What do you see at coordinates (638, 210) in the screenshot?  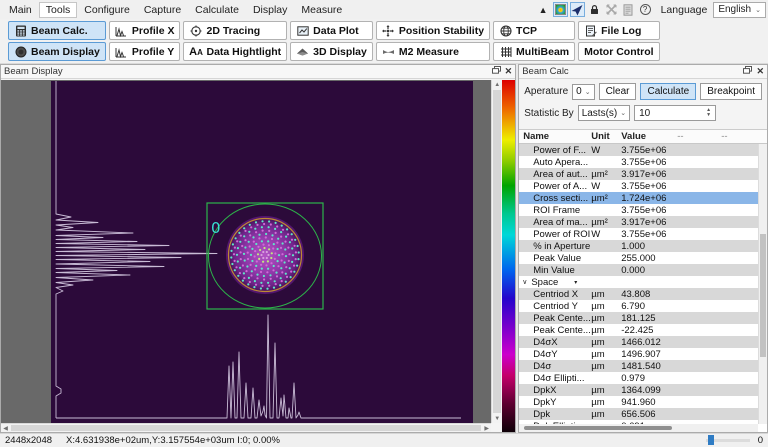 I see `table-row: ROI Frame 3.755e+06` at bounding box center [638, 210].